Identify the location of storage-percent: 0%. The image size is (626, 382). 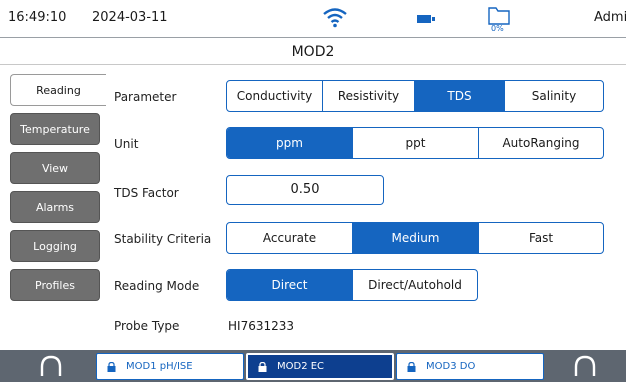
(497, 28).